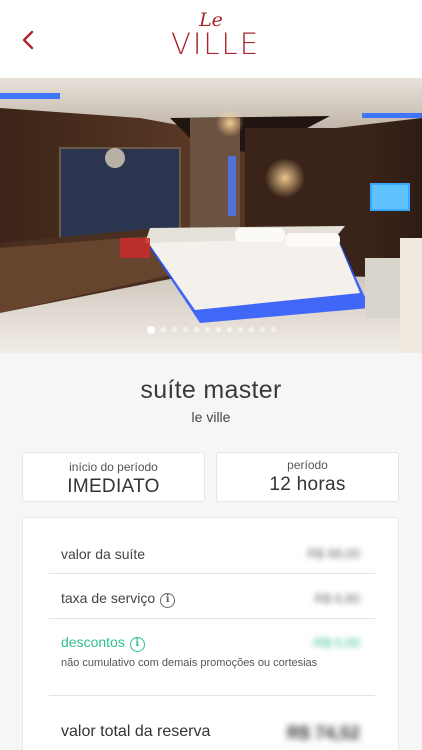  What do you see at coordinates (323, 733) in the screenshot?
I see `total-value: R$ 74,52` at bounding box center [323, 733].